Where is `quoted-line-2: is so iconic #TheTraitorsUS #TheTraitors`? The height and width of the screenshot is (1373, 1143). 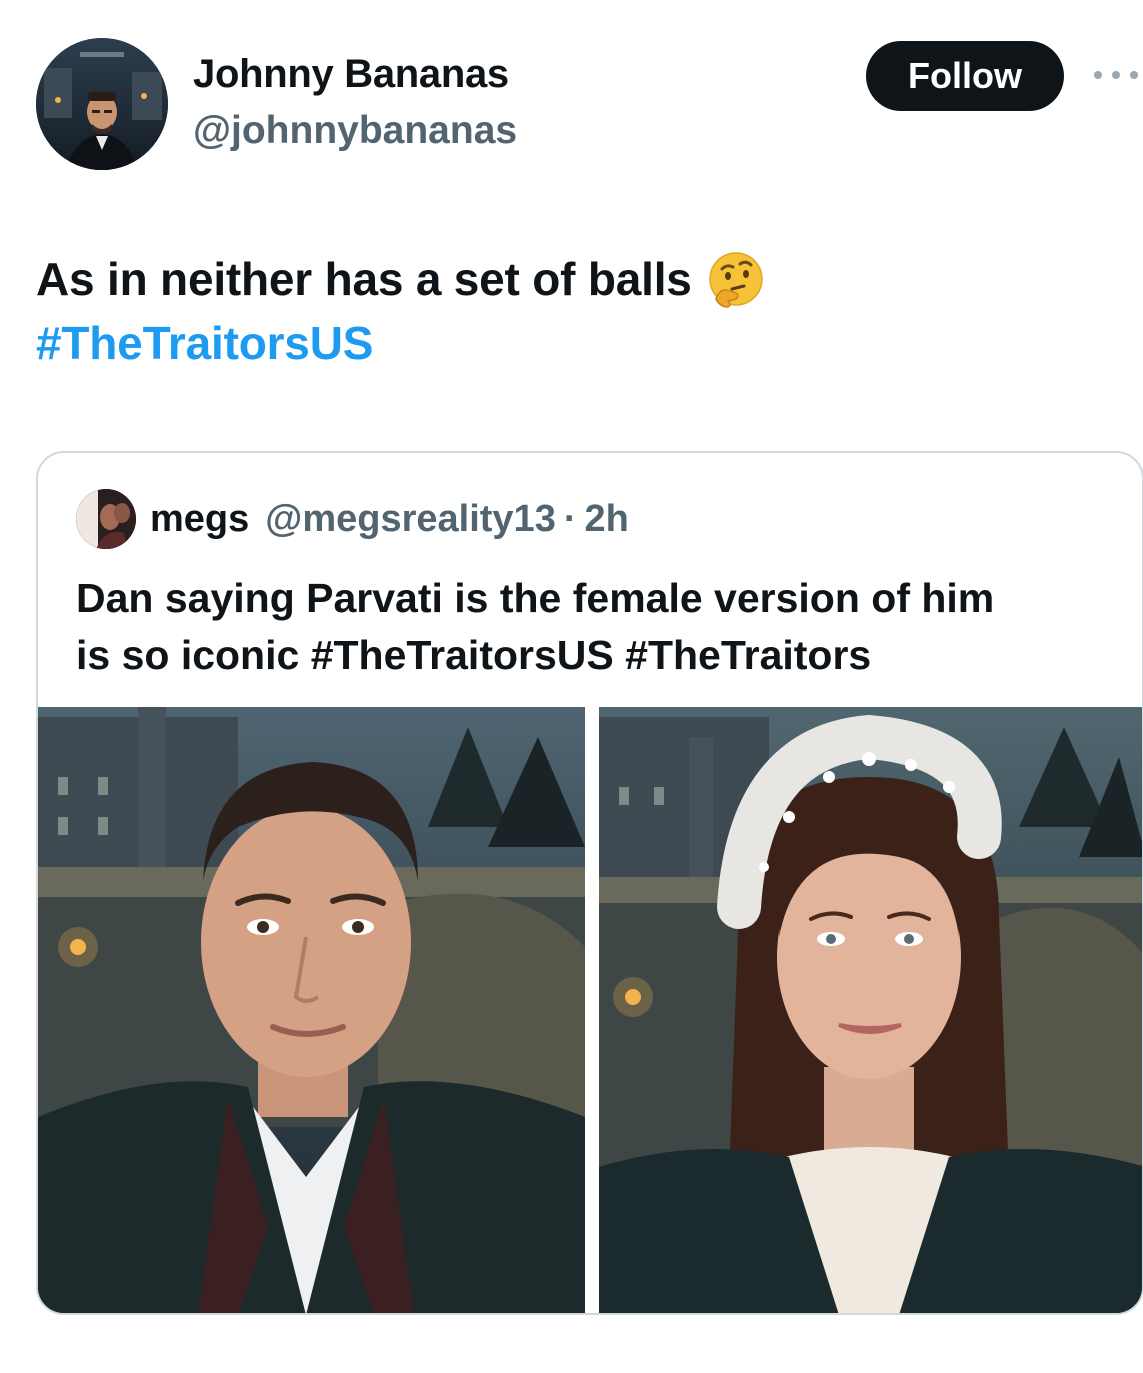 quoted-line-2: is so iconic #TheTraitorsUS #TheTraitors is located at coordinates (535, 655).